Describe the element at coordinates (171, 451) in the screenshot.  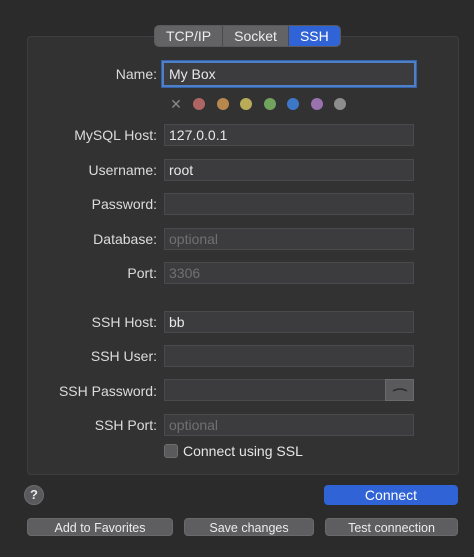
I see `ssl-checkbox` at that location.